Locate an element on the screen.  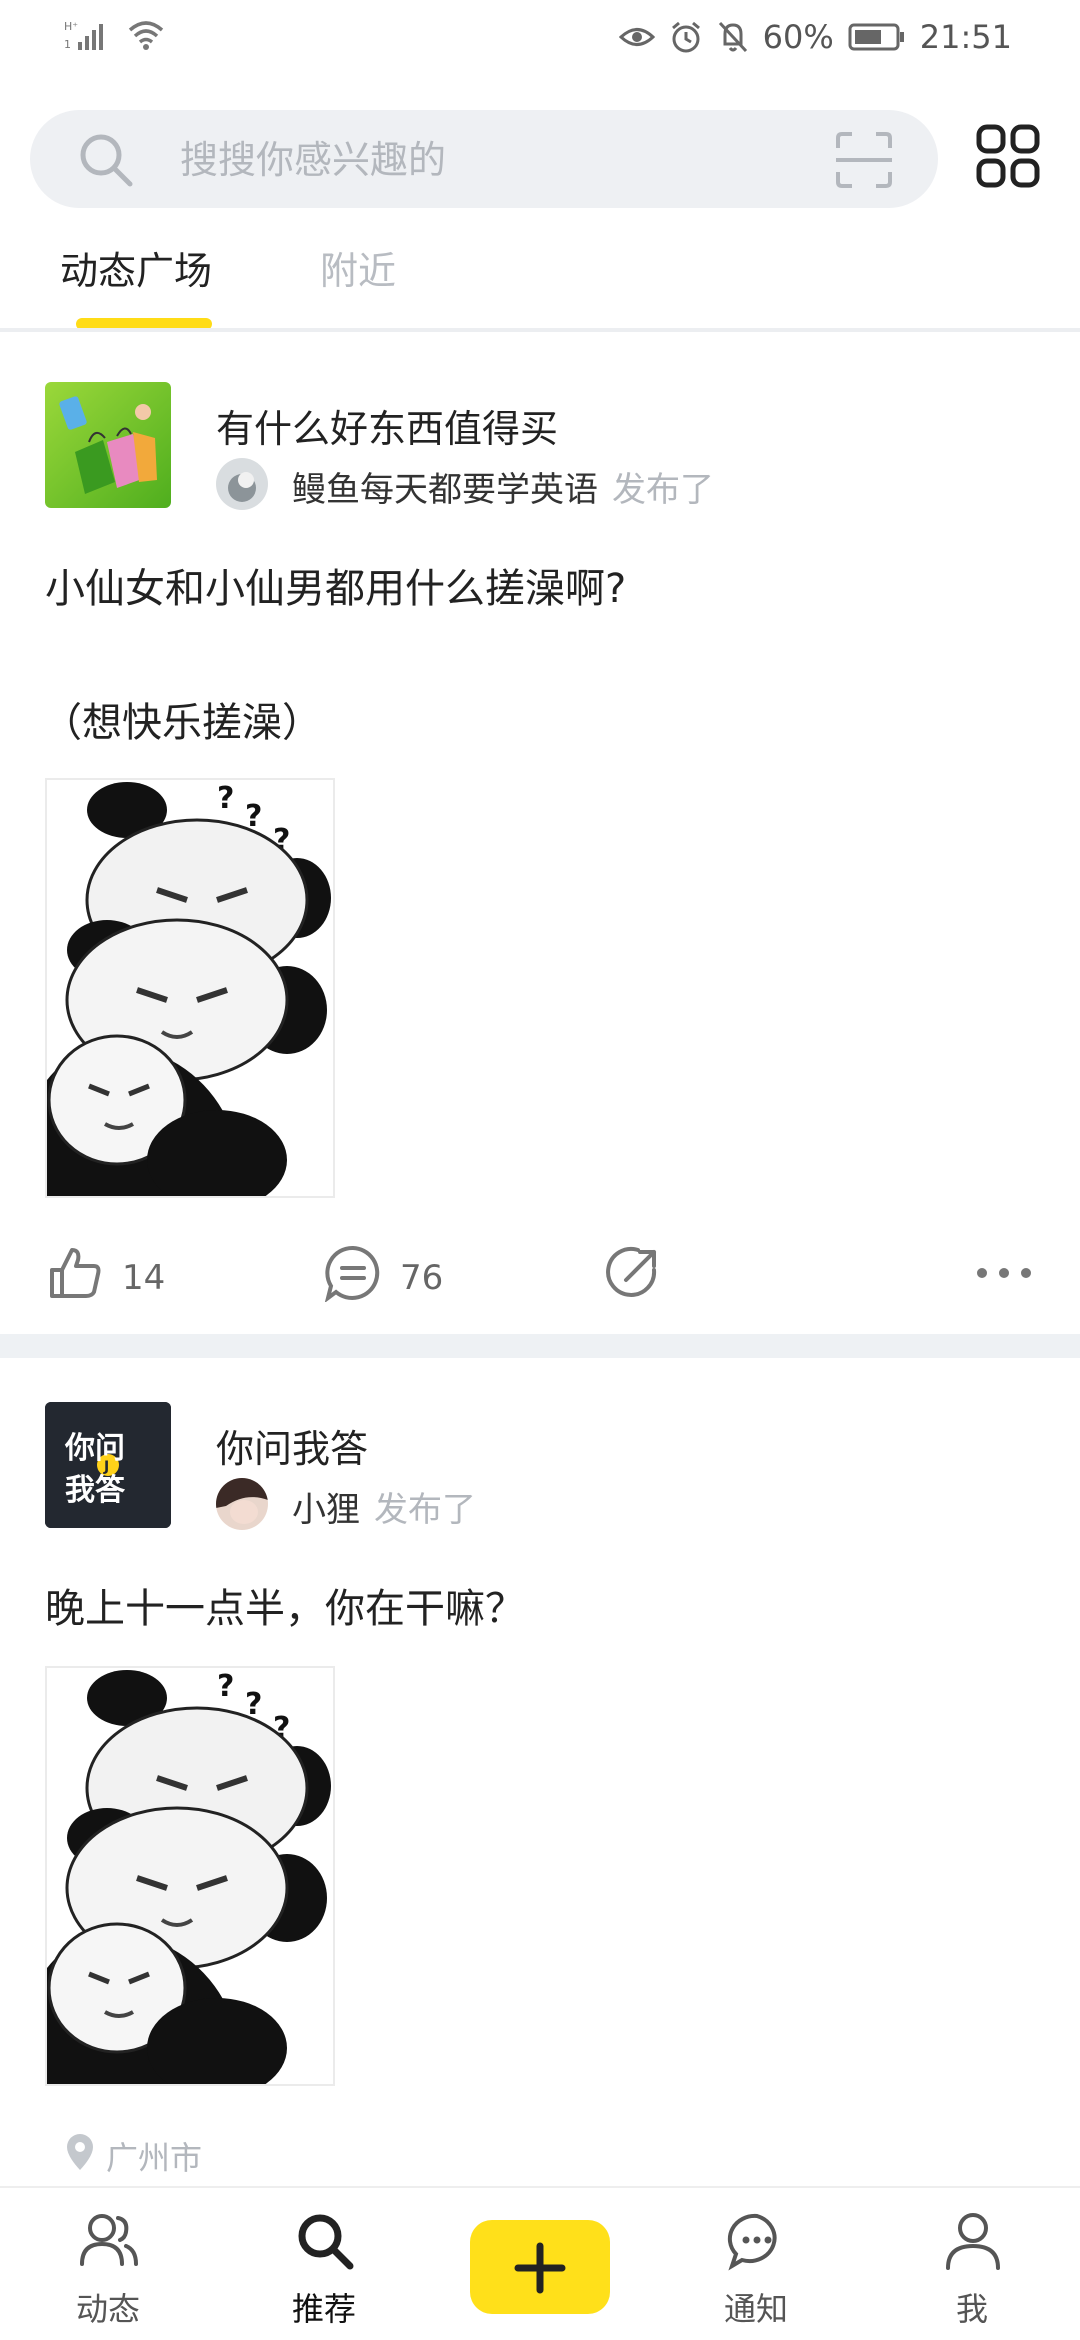
author-line: 鳗鱼每天都要学英语 发布了 is located at coordinates (503, 486).